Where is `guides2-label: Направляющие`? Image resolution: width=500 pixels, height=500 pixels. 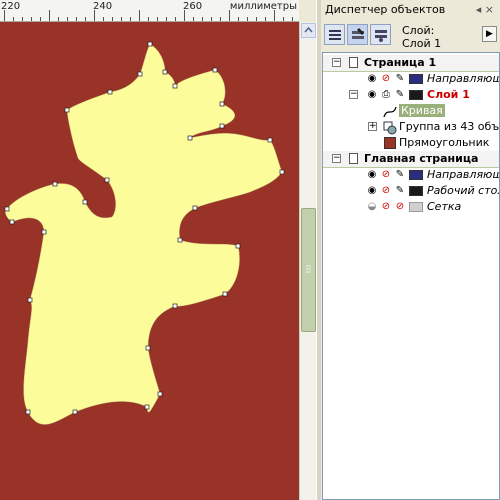 guides2-label: Направляющие is located at coordinates (463, 174).